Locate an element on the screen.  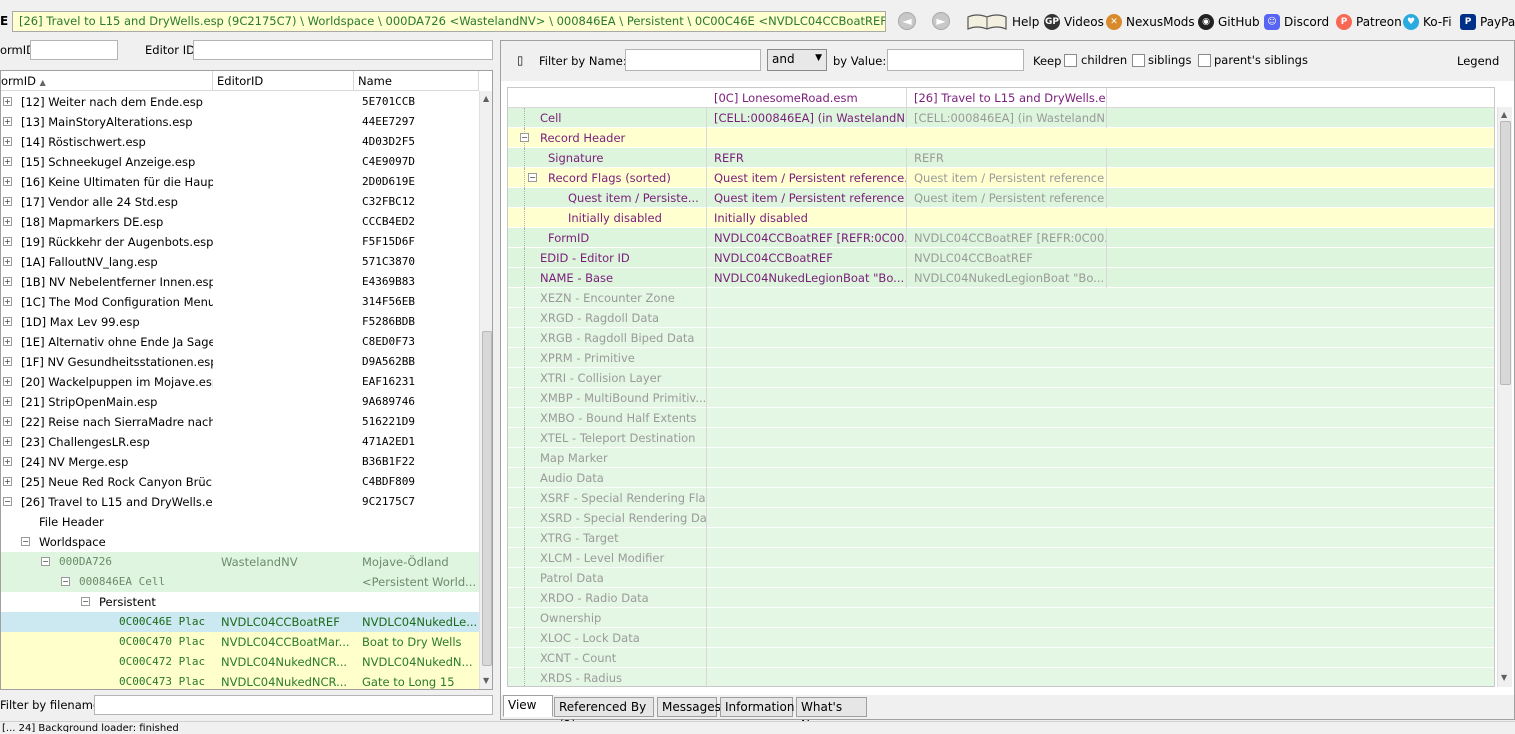
tree-row: − Persistent is located at coordinates (240, 602).